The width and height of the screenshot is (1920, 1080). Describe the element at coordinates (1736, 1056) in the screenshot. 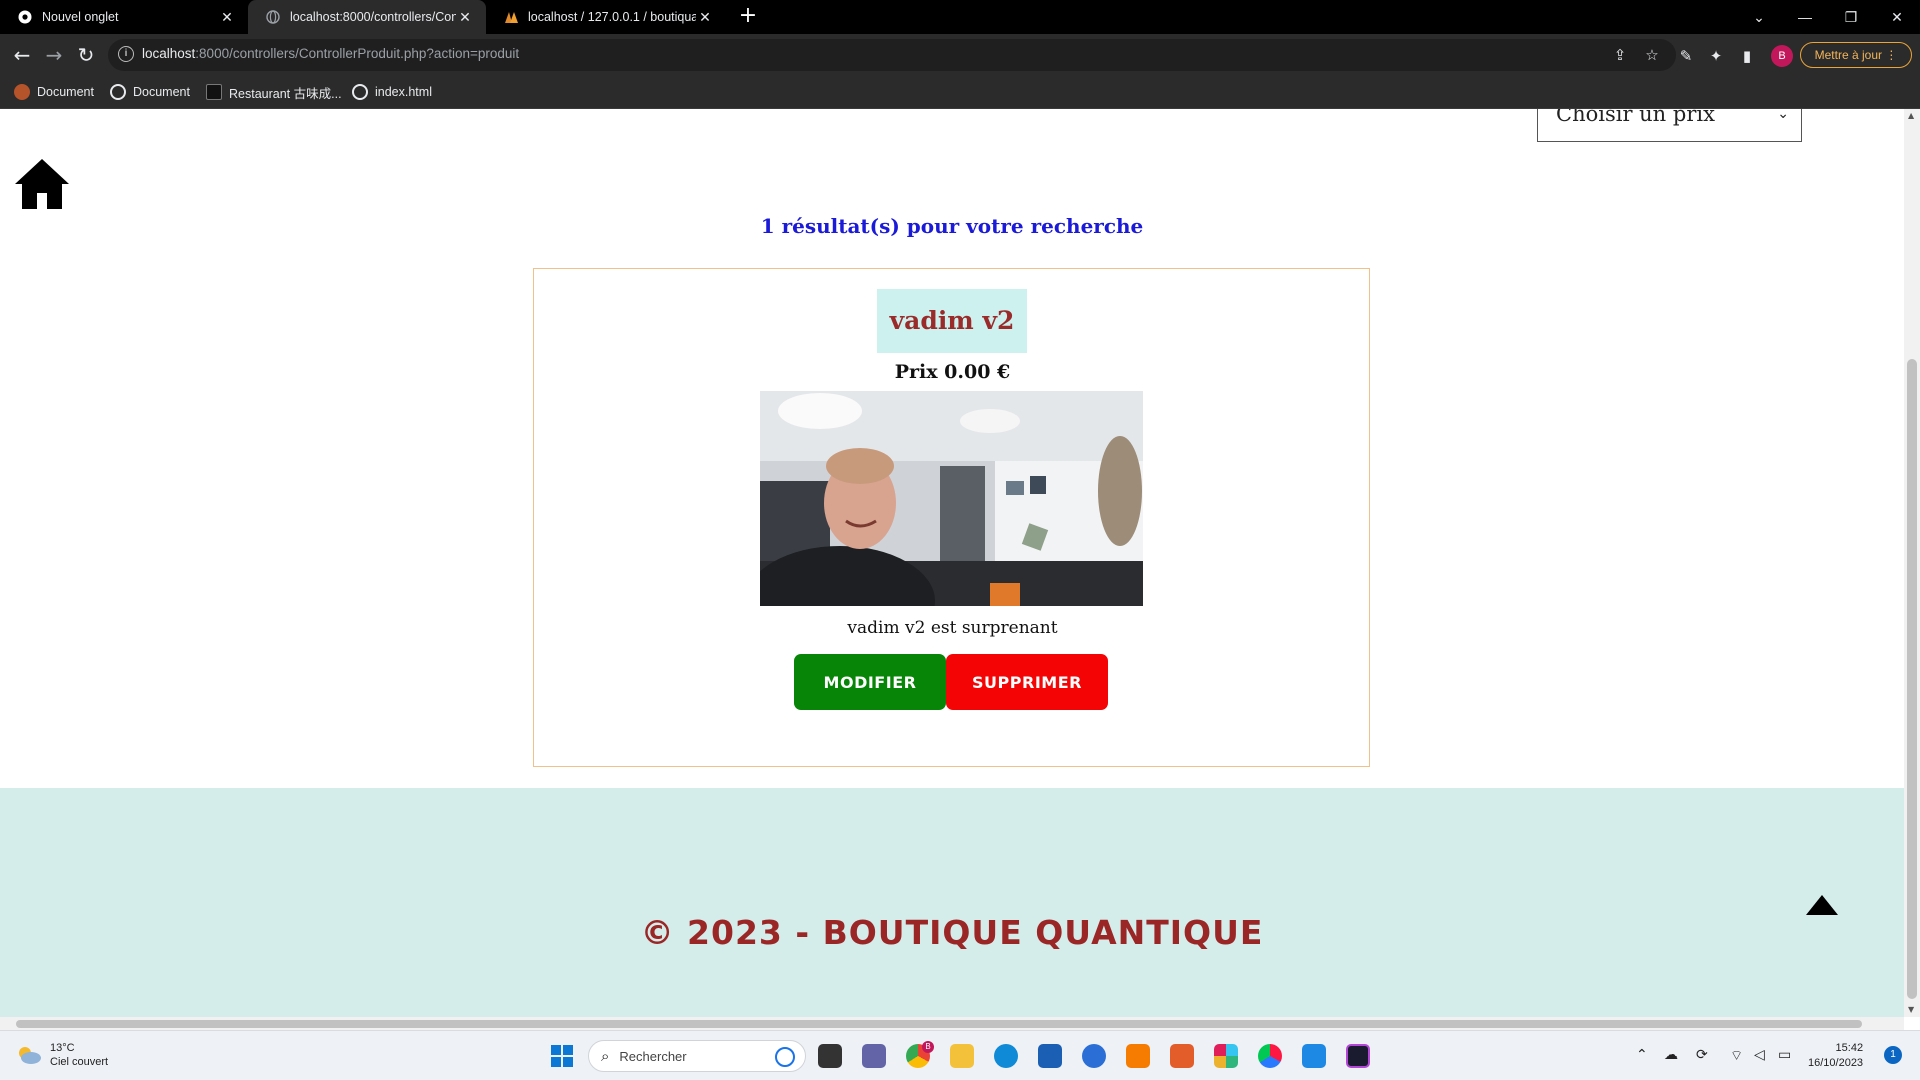

I see `wifi-icon: ⌔` at that location.